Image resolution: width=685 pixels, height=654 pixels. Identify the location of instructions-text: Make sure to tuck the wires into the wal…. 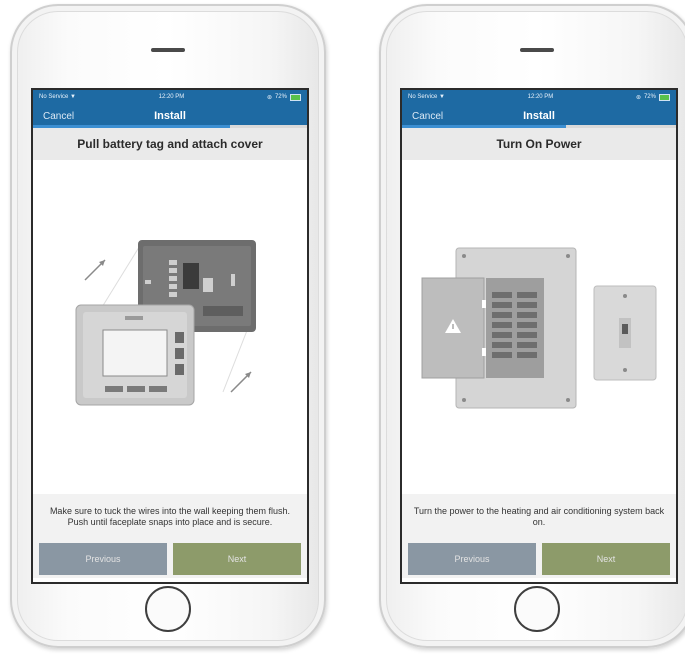
(170, 517).